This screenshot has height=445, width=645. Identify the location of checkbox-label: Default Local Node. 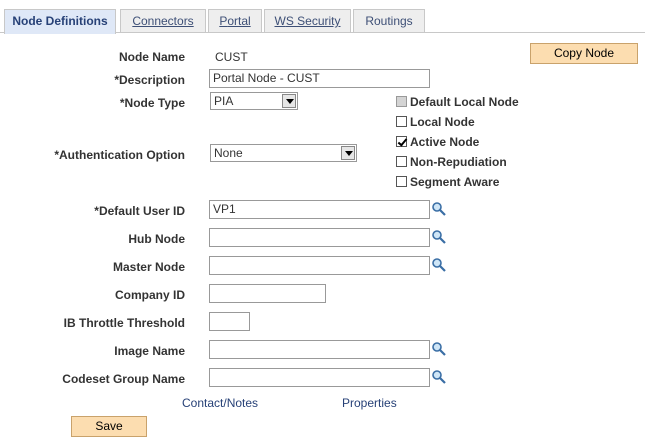
(464, 102).